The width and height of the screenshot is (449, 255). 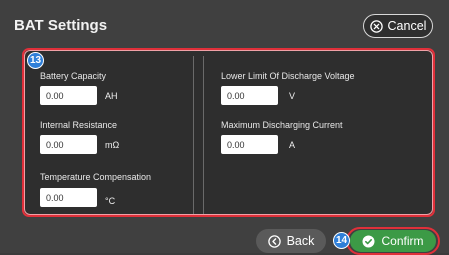 I want to click on step-badge: 14, so click(x=341, y=240).